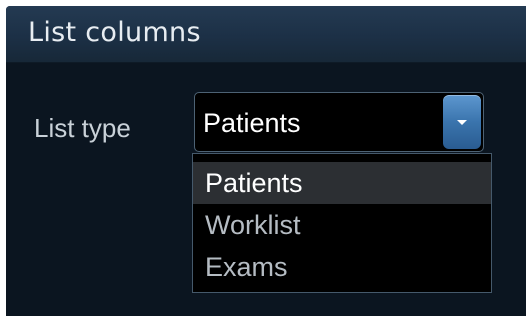 This screenshot has width=526, height=322. I want to click on list-type-selected-value: Patients, so click(252, 123).